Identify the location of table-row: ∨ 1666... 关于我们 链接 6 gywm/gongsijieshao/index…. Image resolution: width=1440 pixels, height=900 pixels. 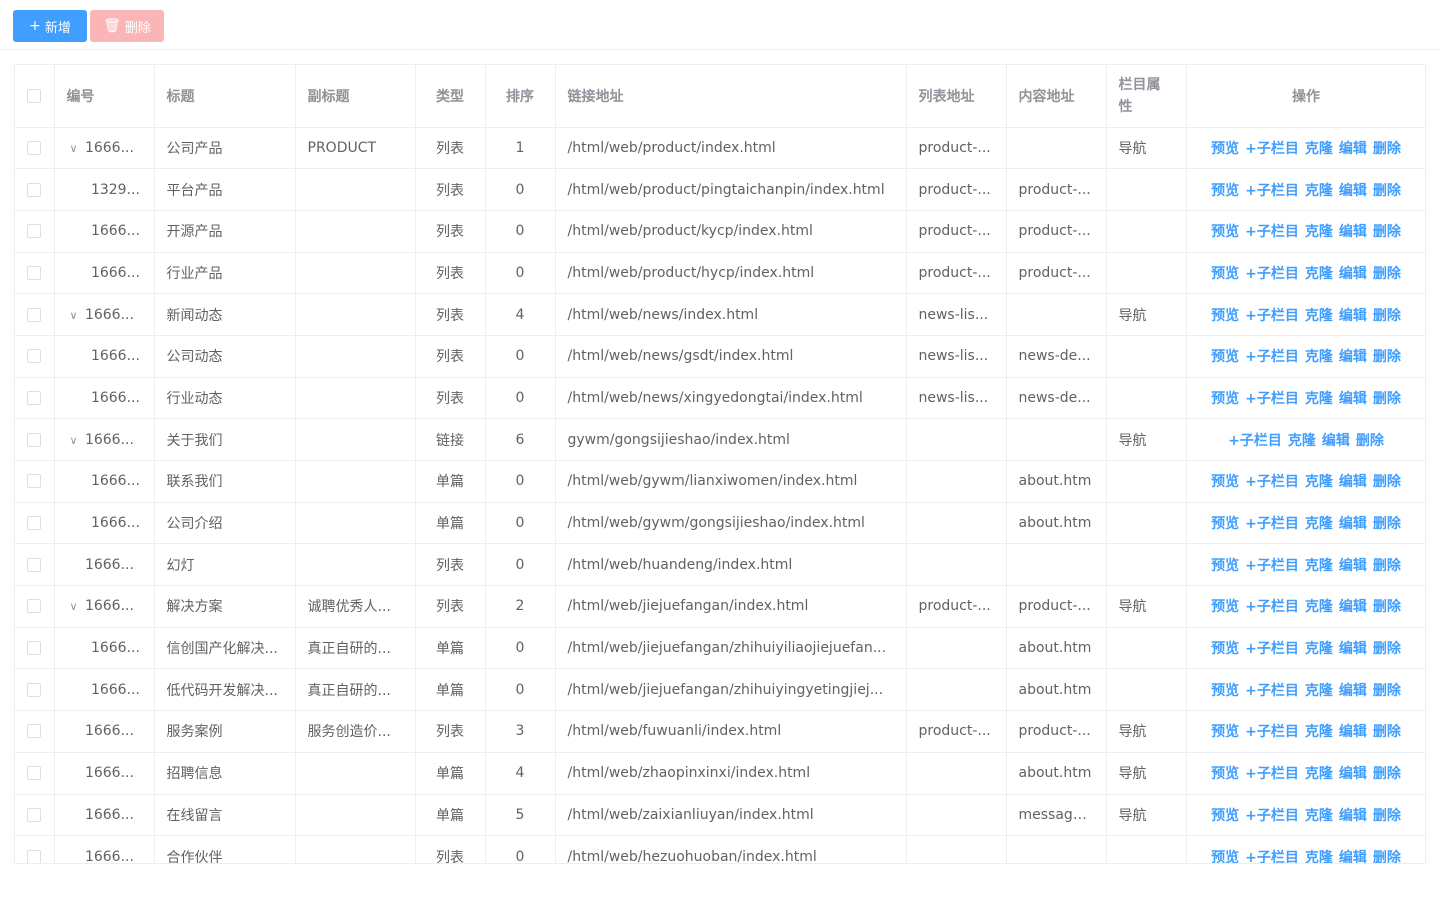
(720, 439).